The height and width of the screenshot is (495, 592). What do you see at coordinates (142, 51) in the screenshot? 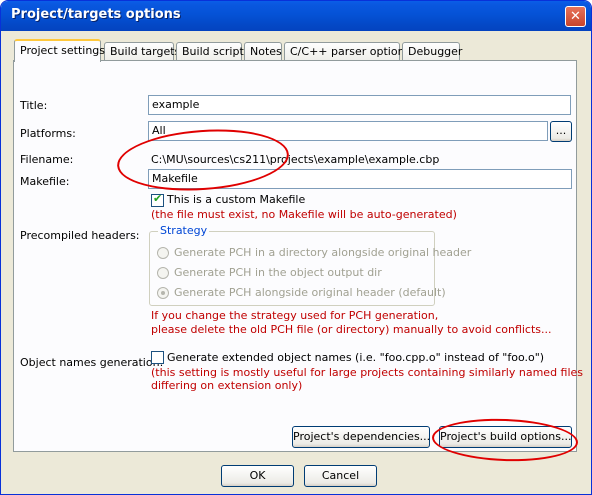
I see `tab-build-targets: Build targets` at bounding box center [142, 51].